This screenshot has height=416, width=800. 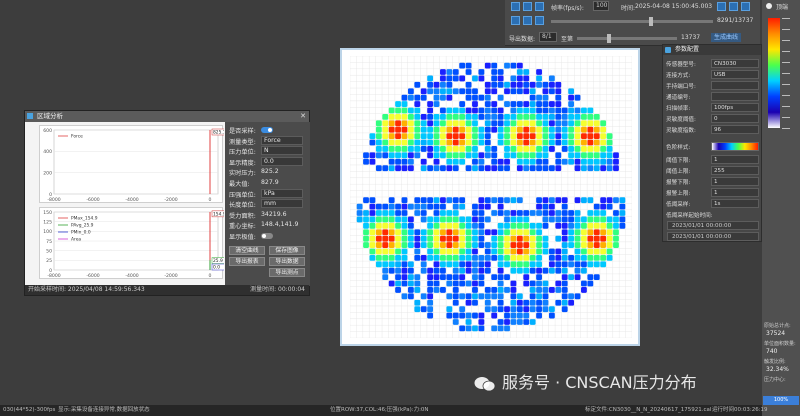 I want to click on generate-curve-button: 生成曲线, so click(x=726, y=37).